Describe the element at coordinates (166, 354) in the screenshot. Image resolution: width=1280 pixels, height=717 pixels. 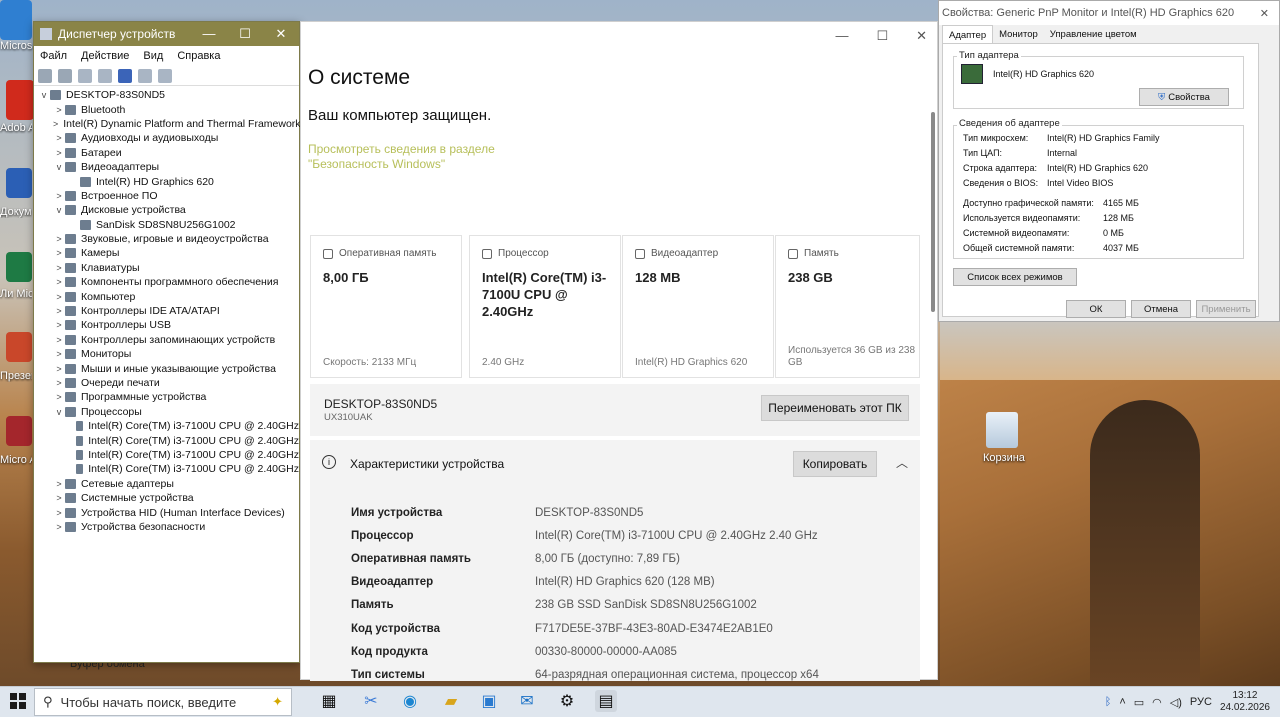
I see `device-tree-item: > Мониторы` at that location.